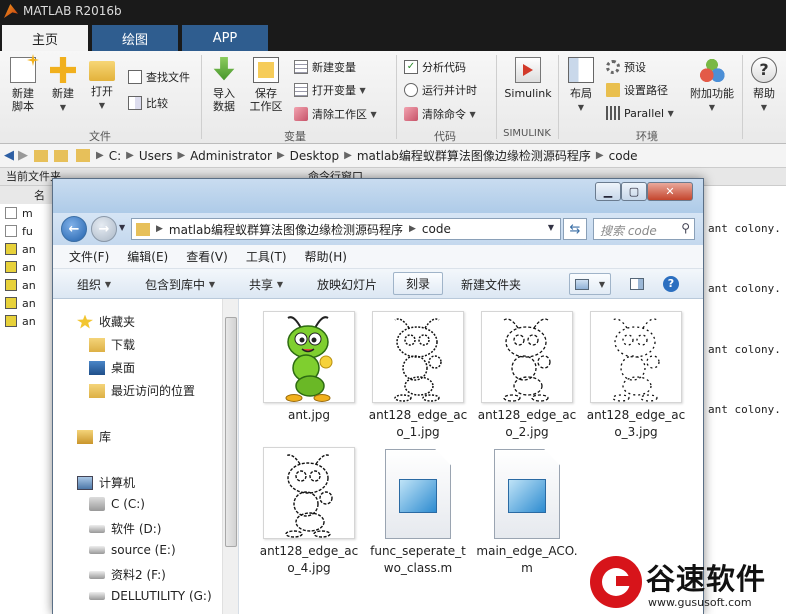 Image resolution: width=786 pixels, height=614 pixels. I want to click on edge-sketch-icon, so click(309, 496).